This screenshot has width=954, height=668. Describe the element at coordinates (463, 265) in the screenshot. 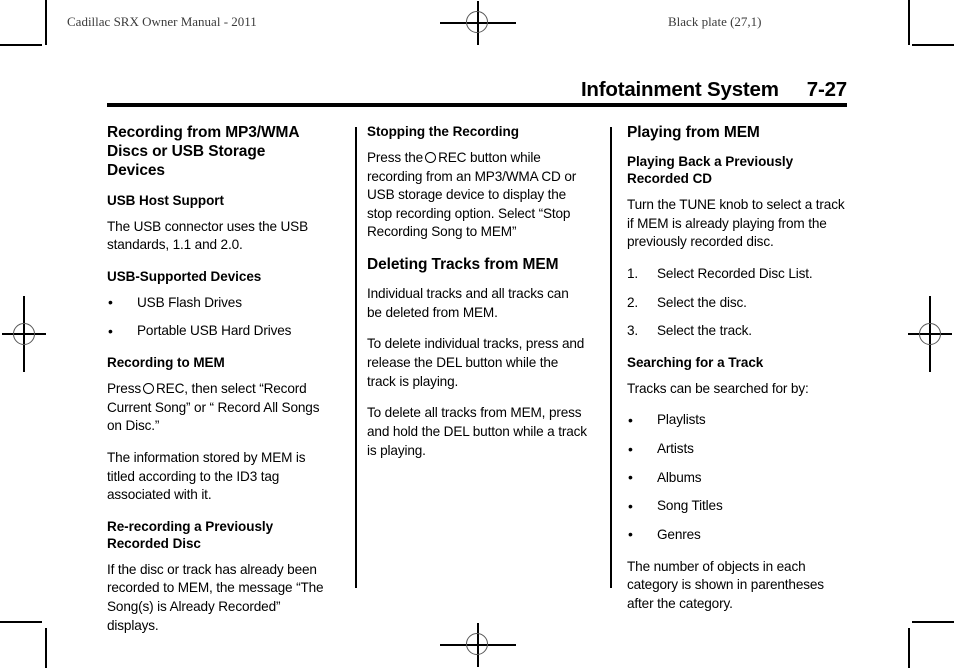

I see `section-heading-deleting-tracks-from-mem: Deleting Tracks from MEM` at that location.